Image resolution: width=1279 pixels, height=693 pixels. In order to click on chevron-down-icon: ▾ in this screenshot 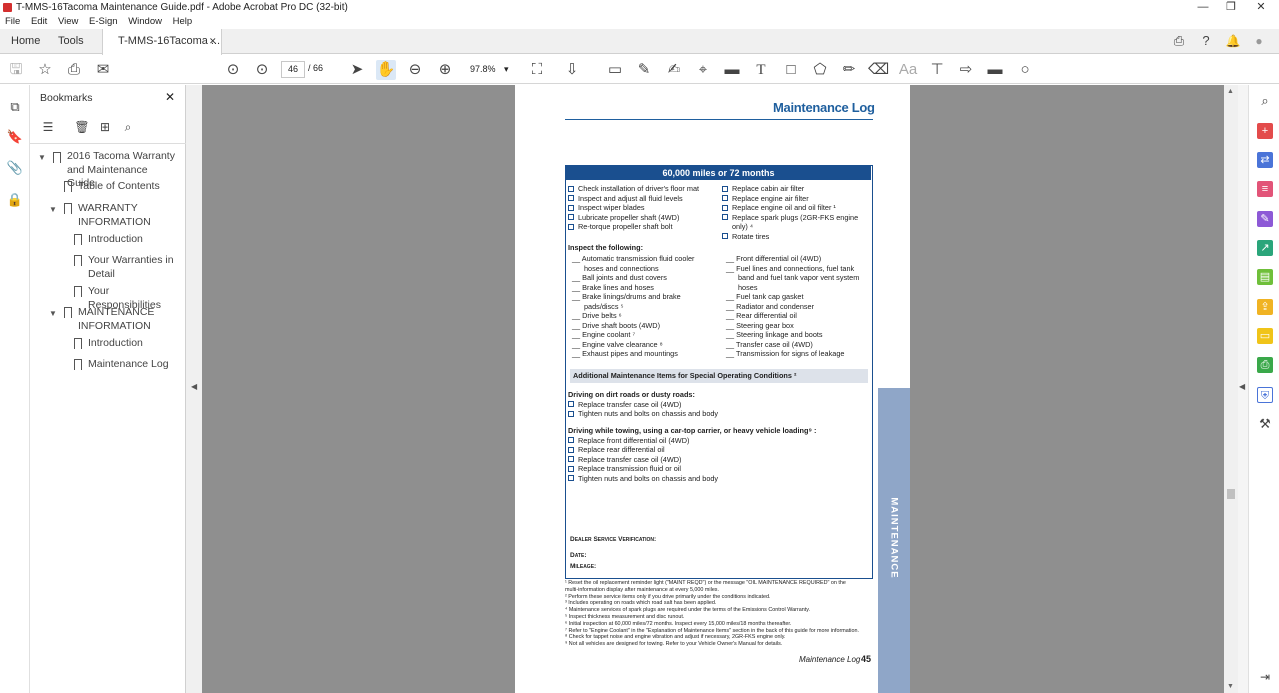, I will do `click(506, 69)`.